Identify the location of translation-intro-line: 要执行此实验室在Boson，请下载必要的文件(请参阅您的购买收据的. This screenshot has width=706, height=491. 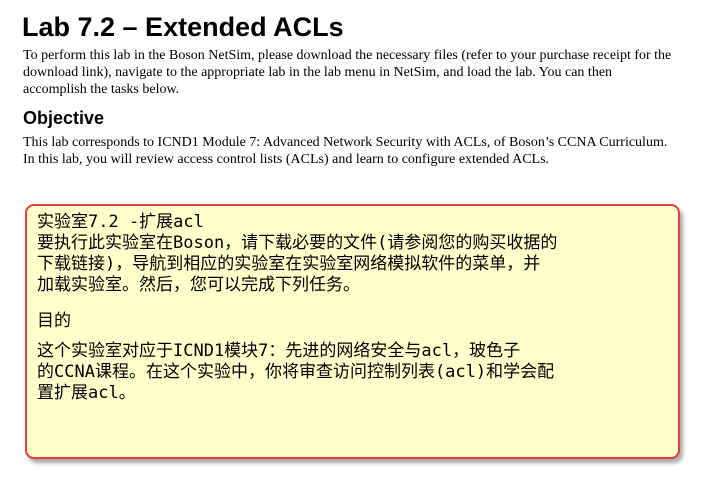
(297, 243).